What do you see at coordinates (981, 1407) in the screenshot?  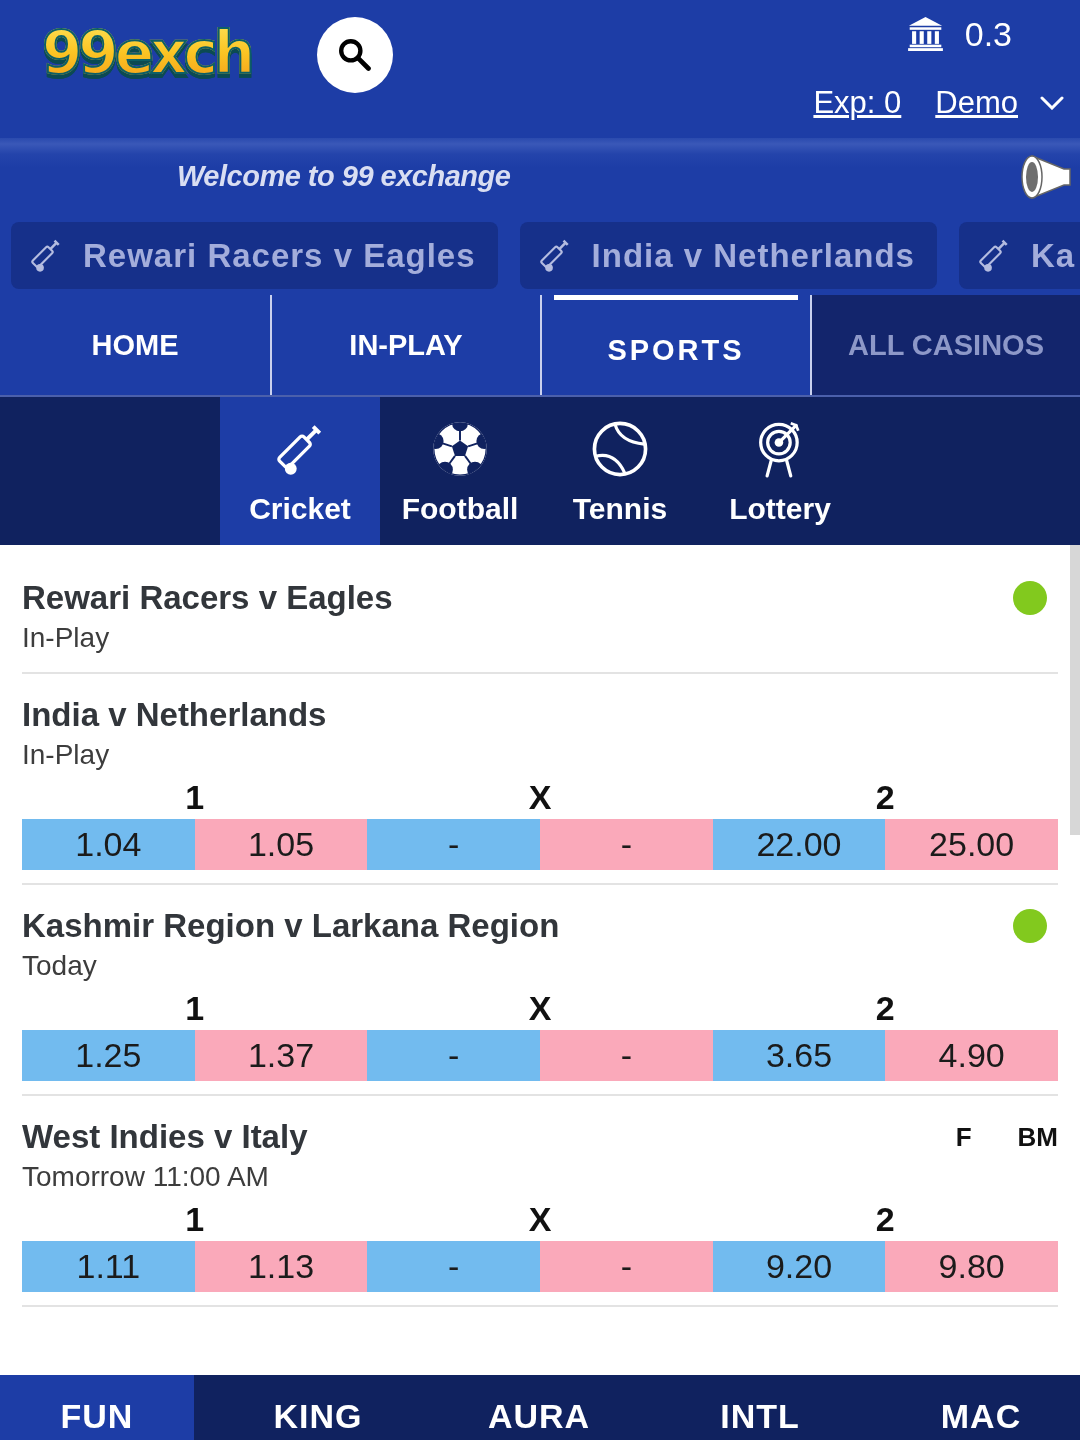 I see `provider-tab: MAC` at bounding box center [981, 1407].